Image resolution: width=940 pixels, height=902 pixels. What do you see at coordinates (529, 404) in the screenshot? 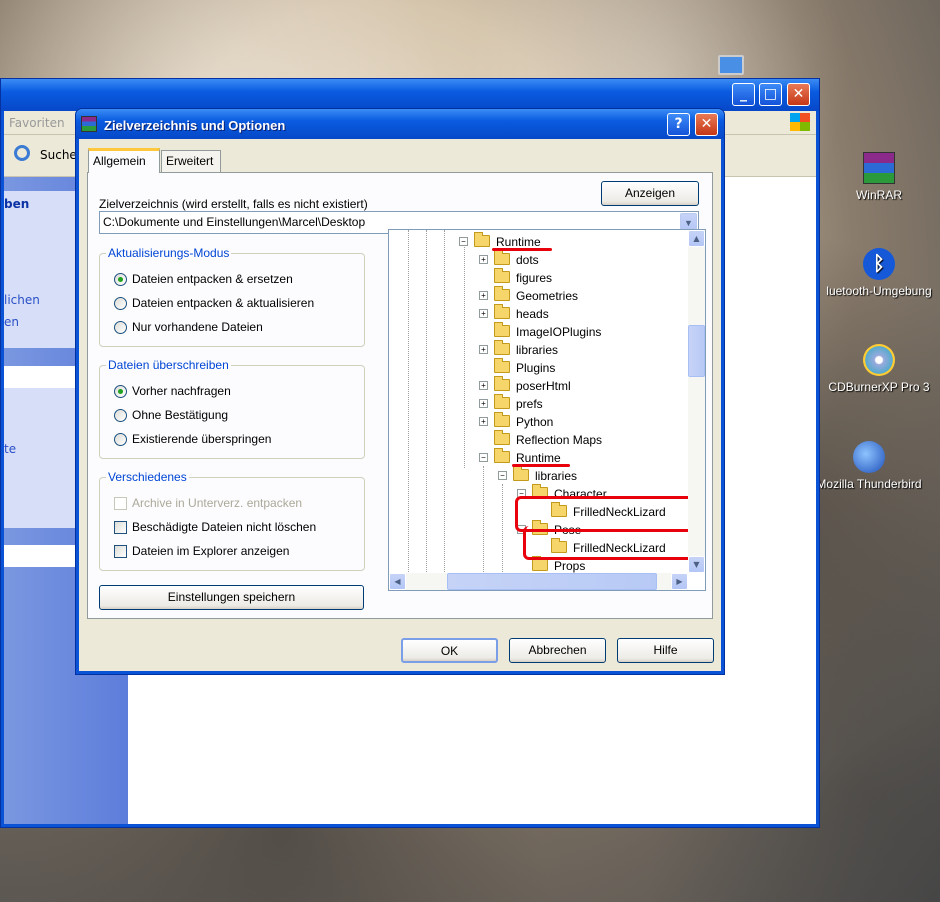
I see `tree-node-label: prefs` at bounding box center [529, 404].